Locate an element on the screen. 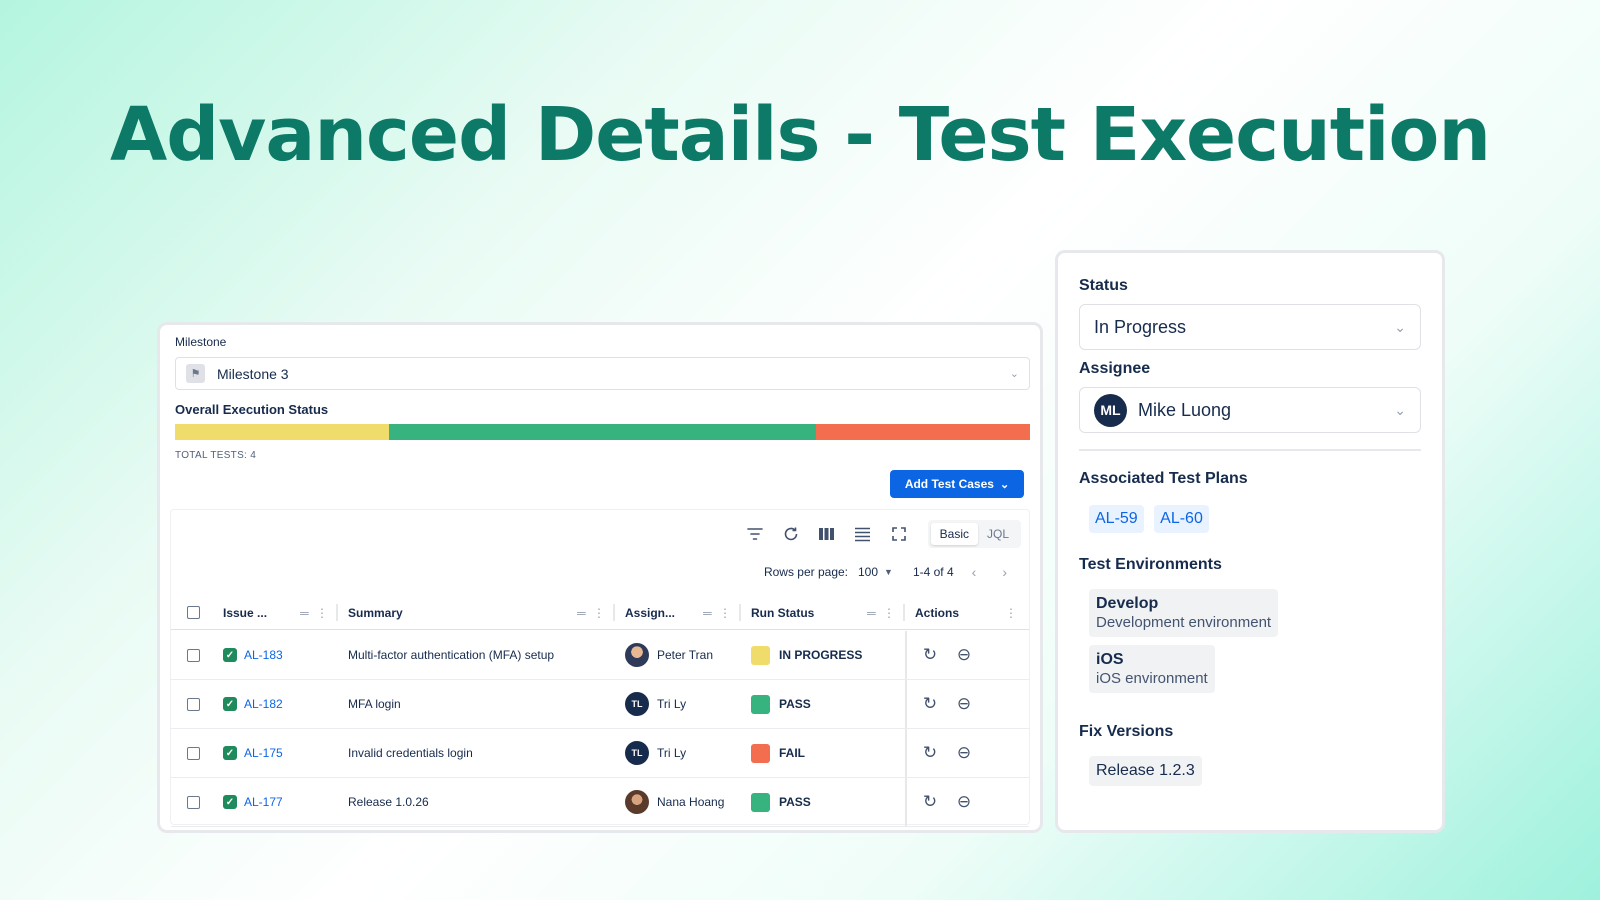 The width and height of the screenshot is (1600, 900). column-summary: Summary ═ ⋮ is located at coordinates (476, 612).